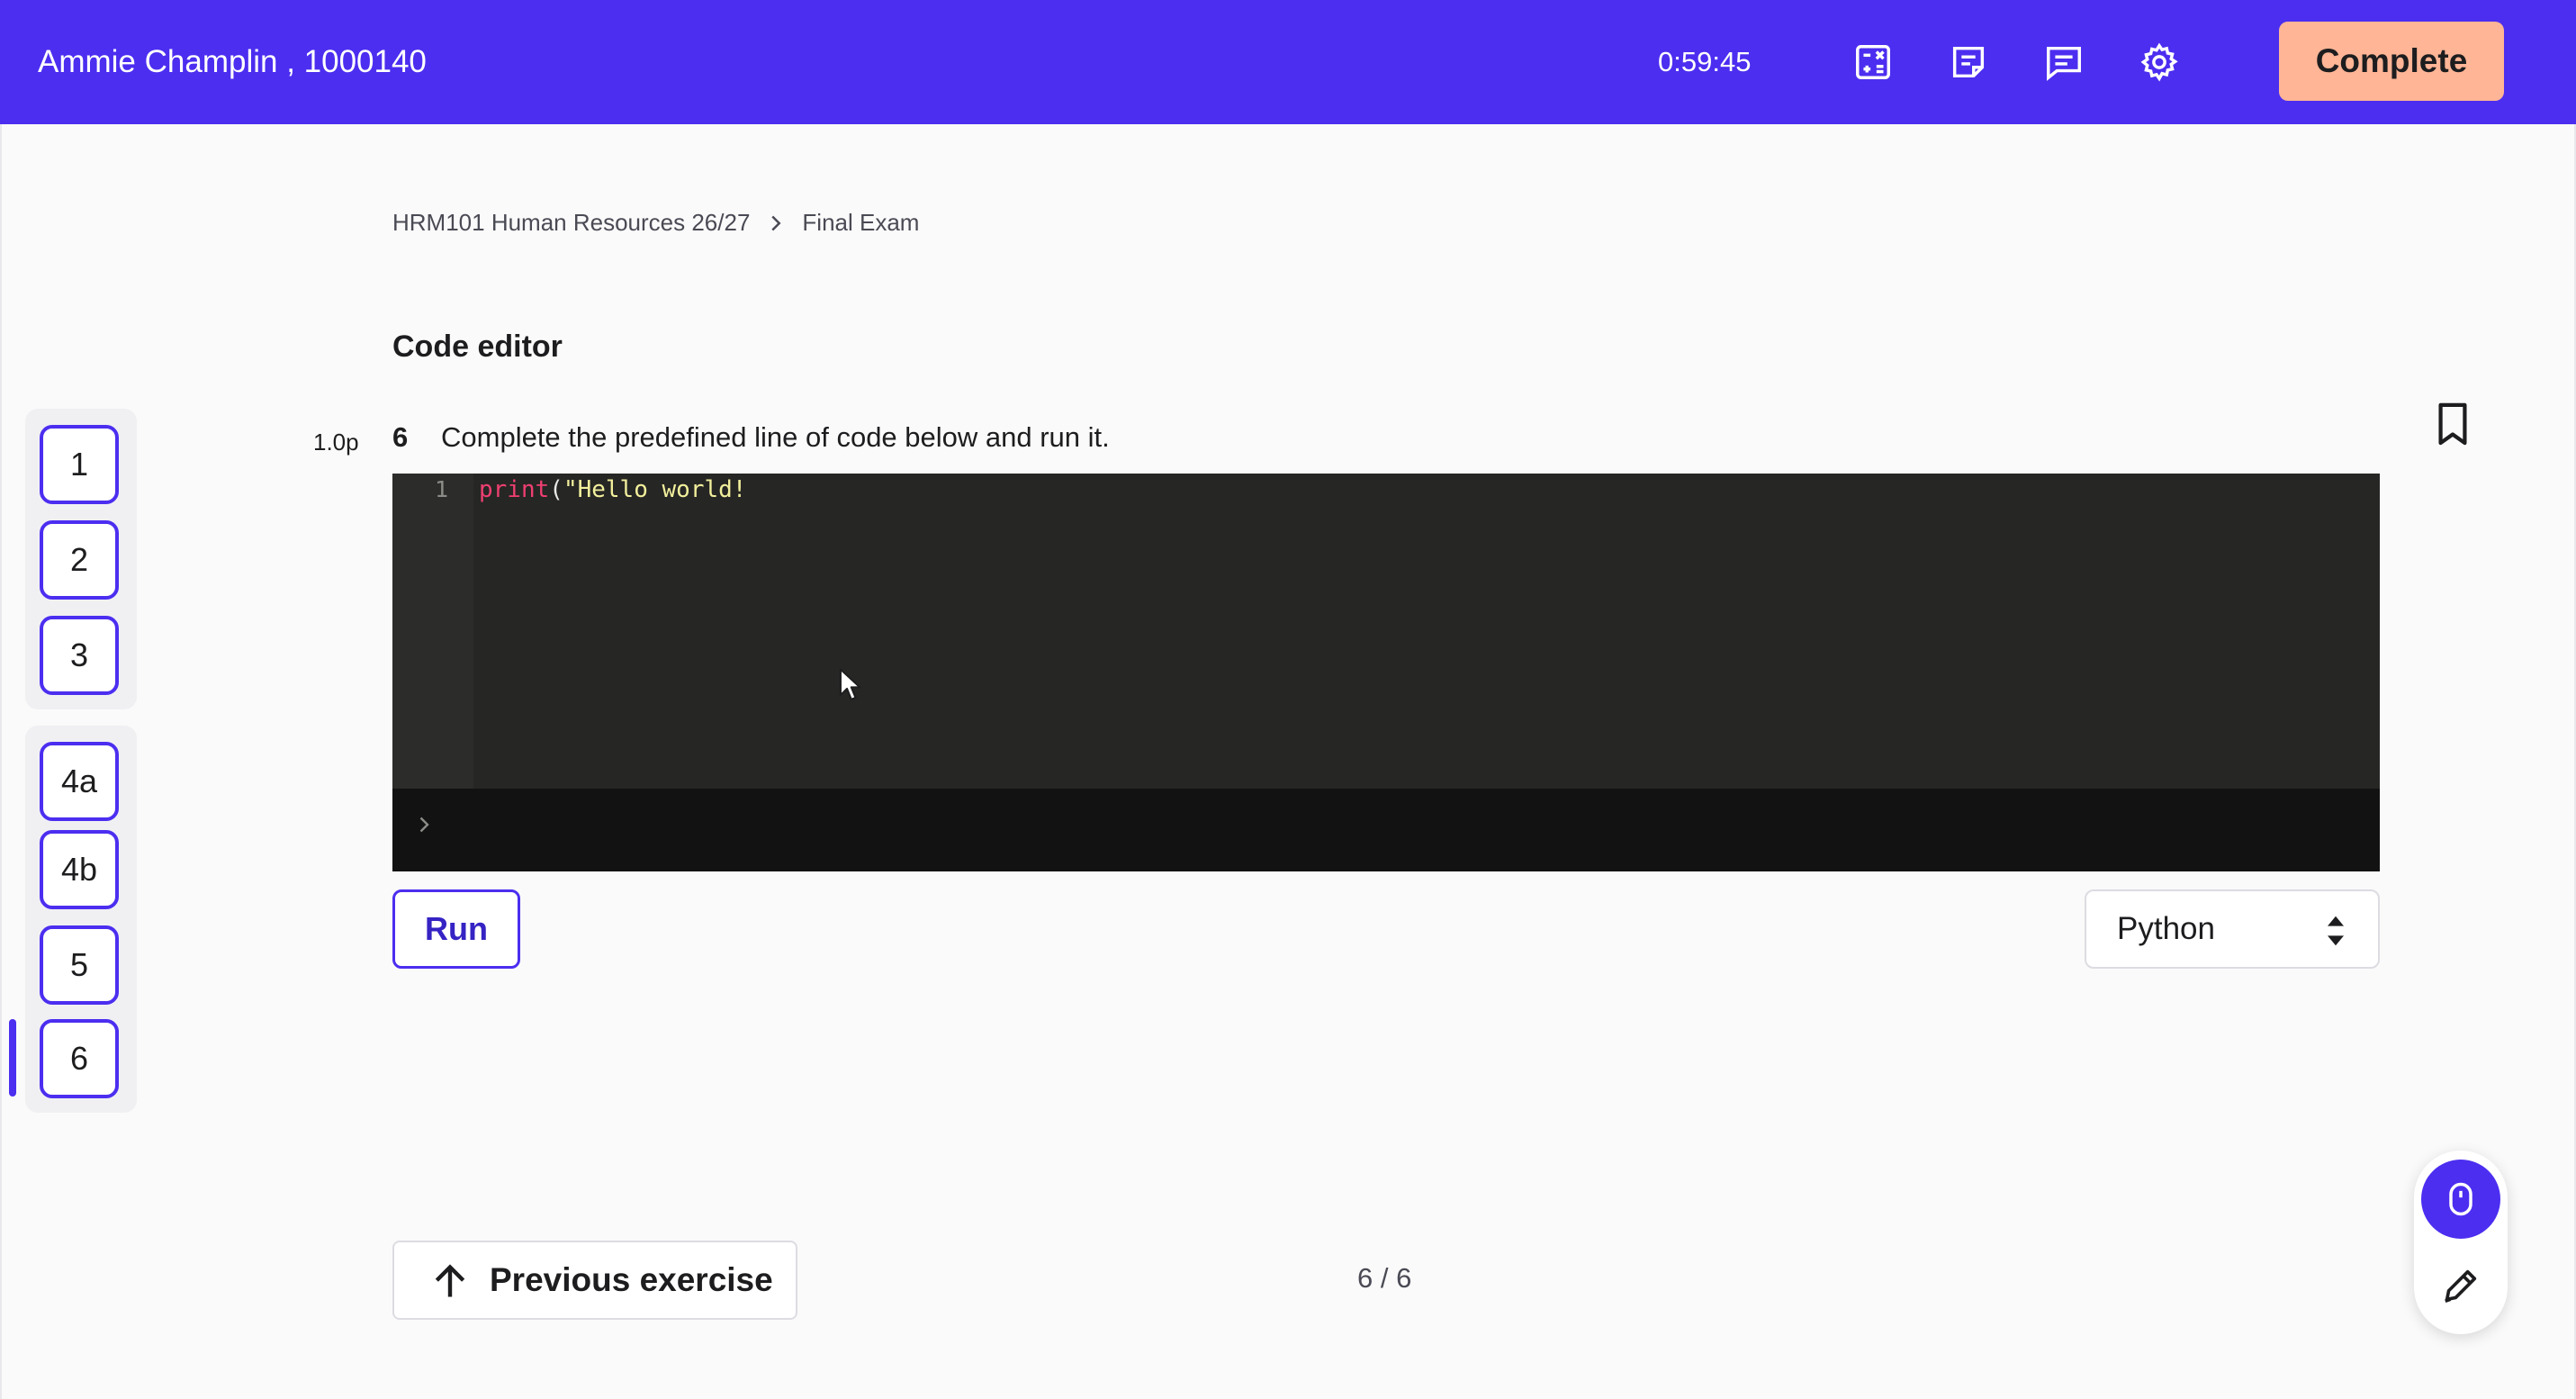  I want to click on question-nav-group-1: 1 2 3, so click(81, 559).